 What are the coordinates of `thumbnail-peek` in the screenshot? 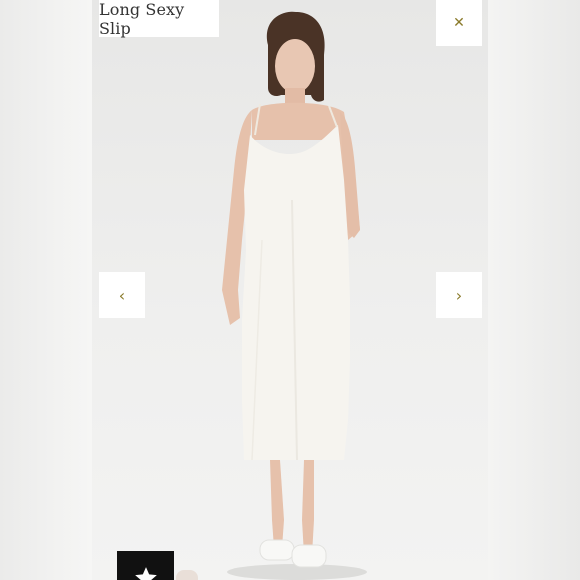 It's located at (187, 575).